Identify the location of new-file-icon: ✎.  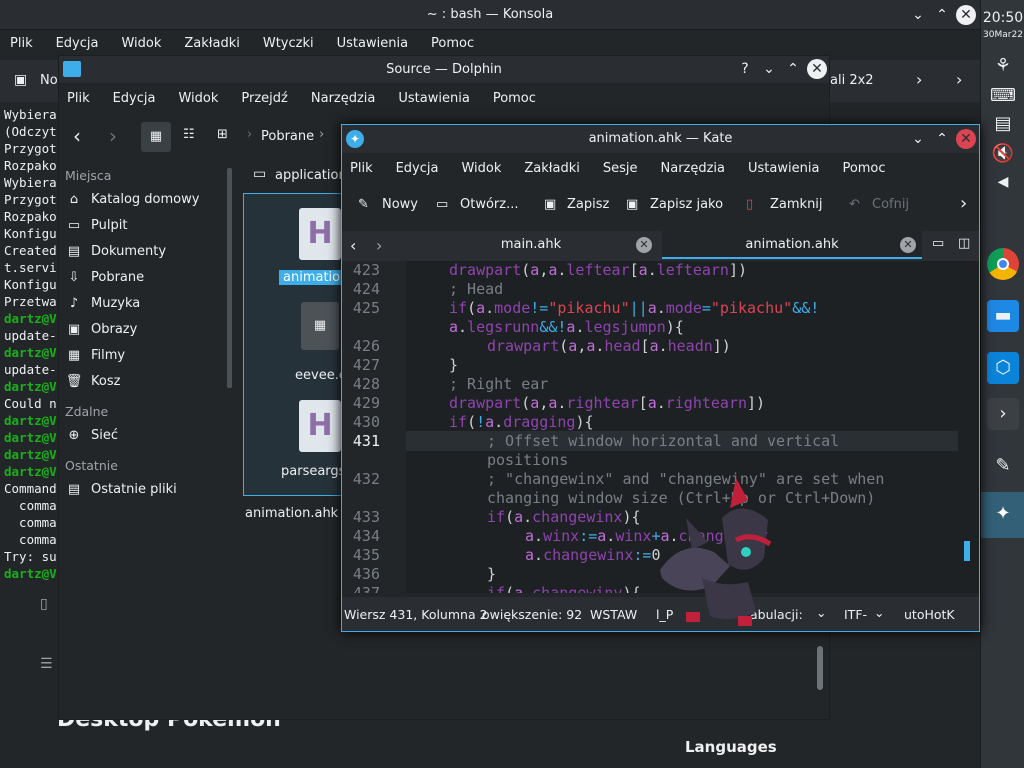
(363, 204).